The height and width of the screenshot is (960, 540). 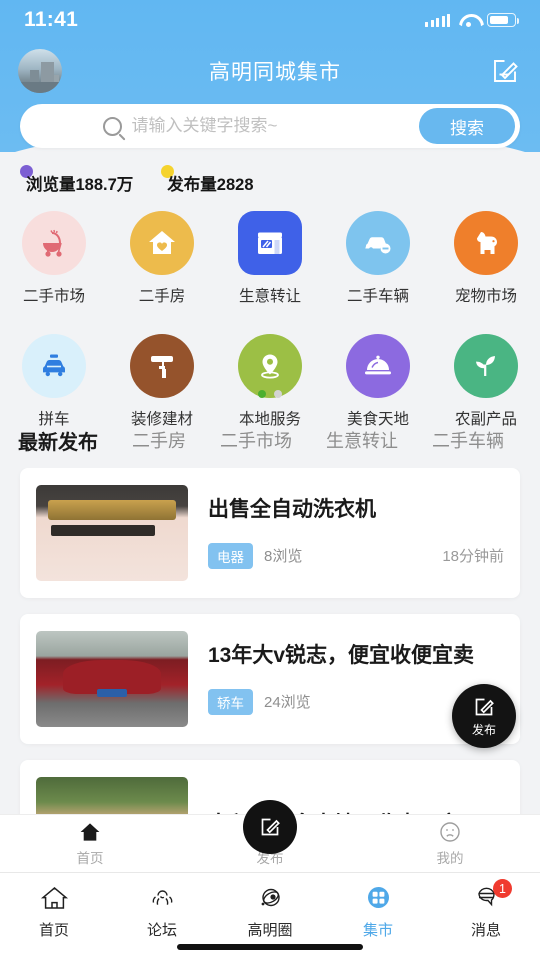 What do you see at coordinates (112, 533) in the screenshot?
I see `washing-machine-photo` at bounding box center [112, 533].